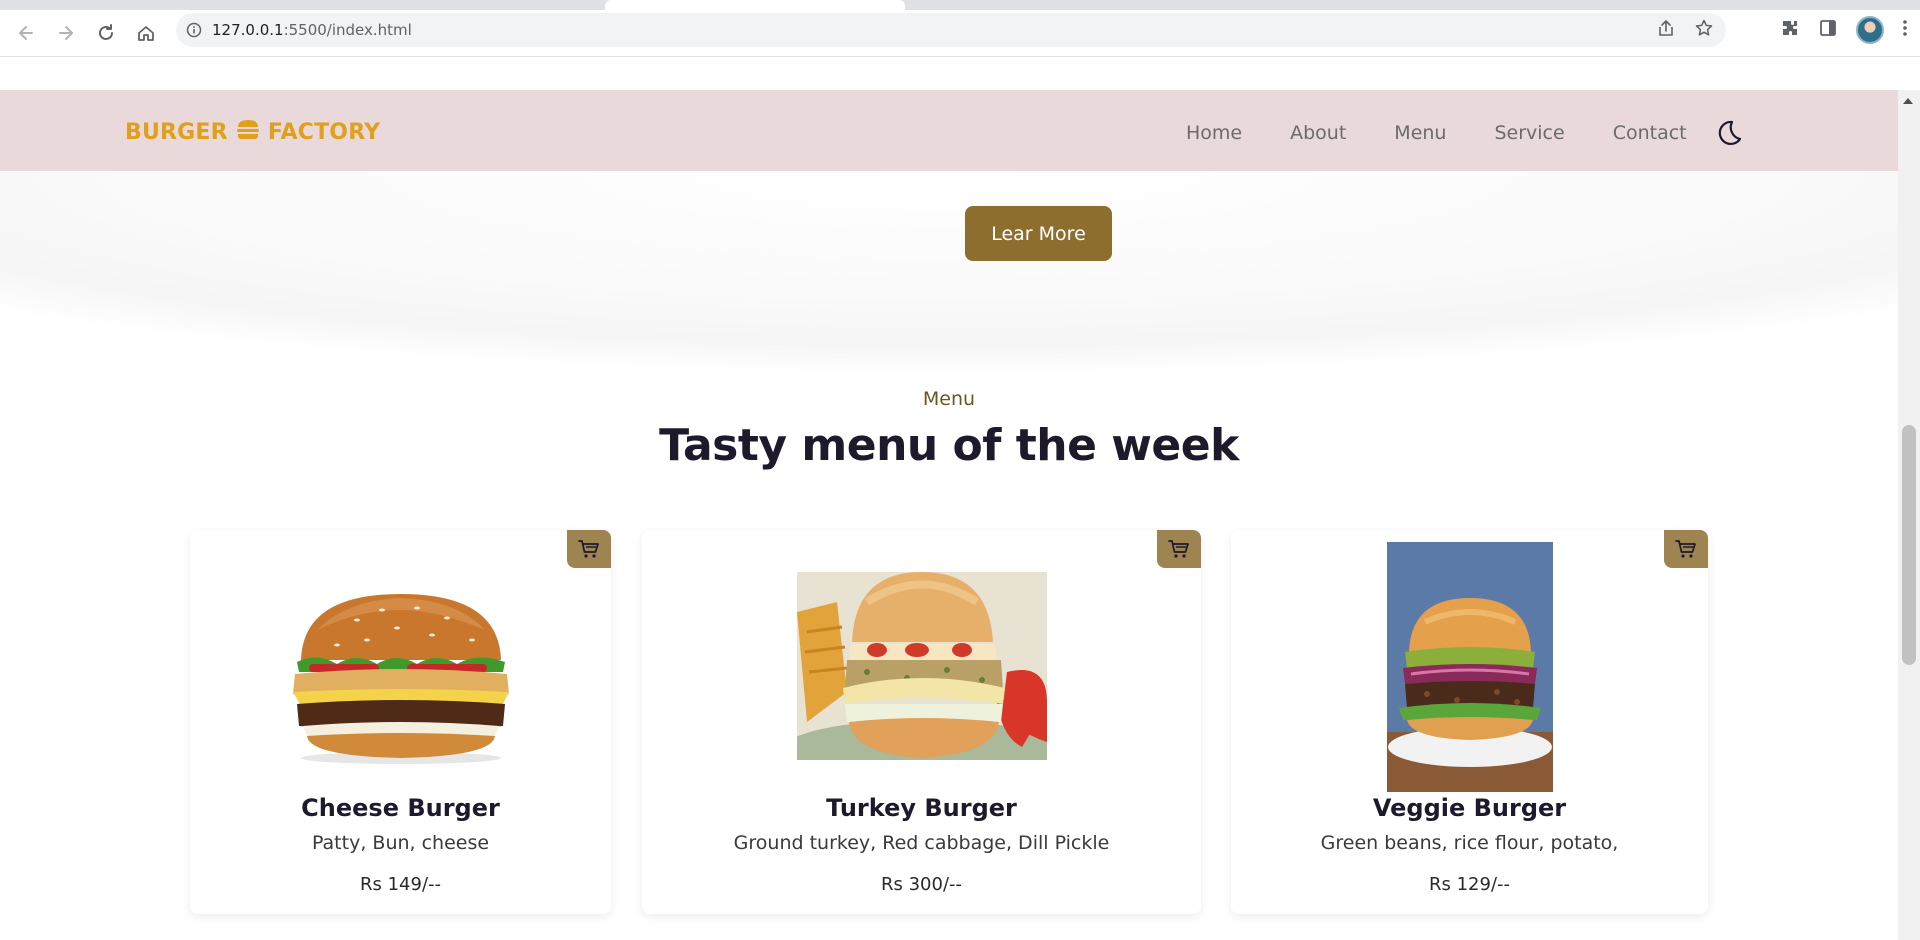 This screenshot has width=1920, height=940. What do you see at coordinates (1908, 101) in the screenshot?
I see `scroll-up-arrow` at bounding box center [1908, 101].